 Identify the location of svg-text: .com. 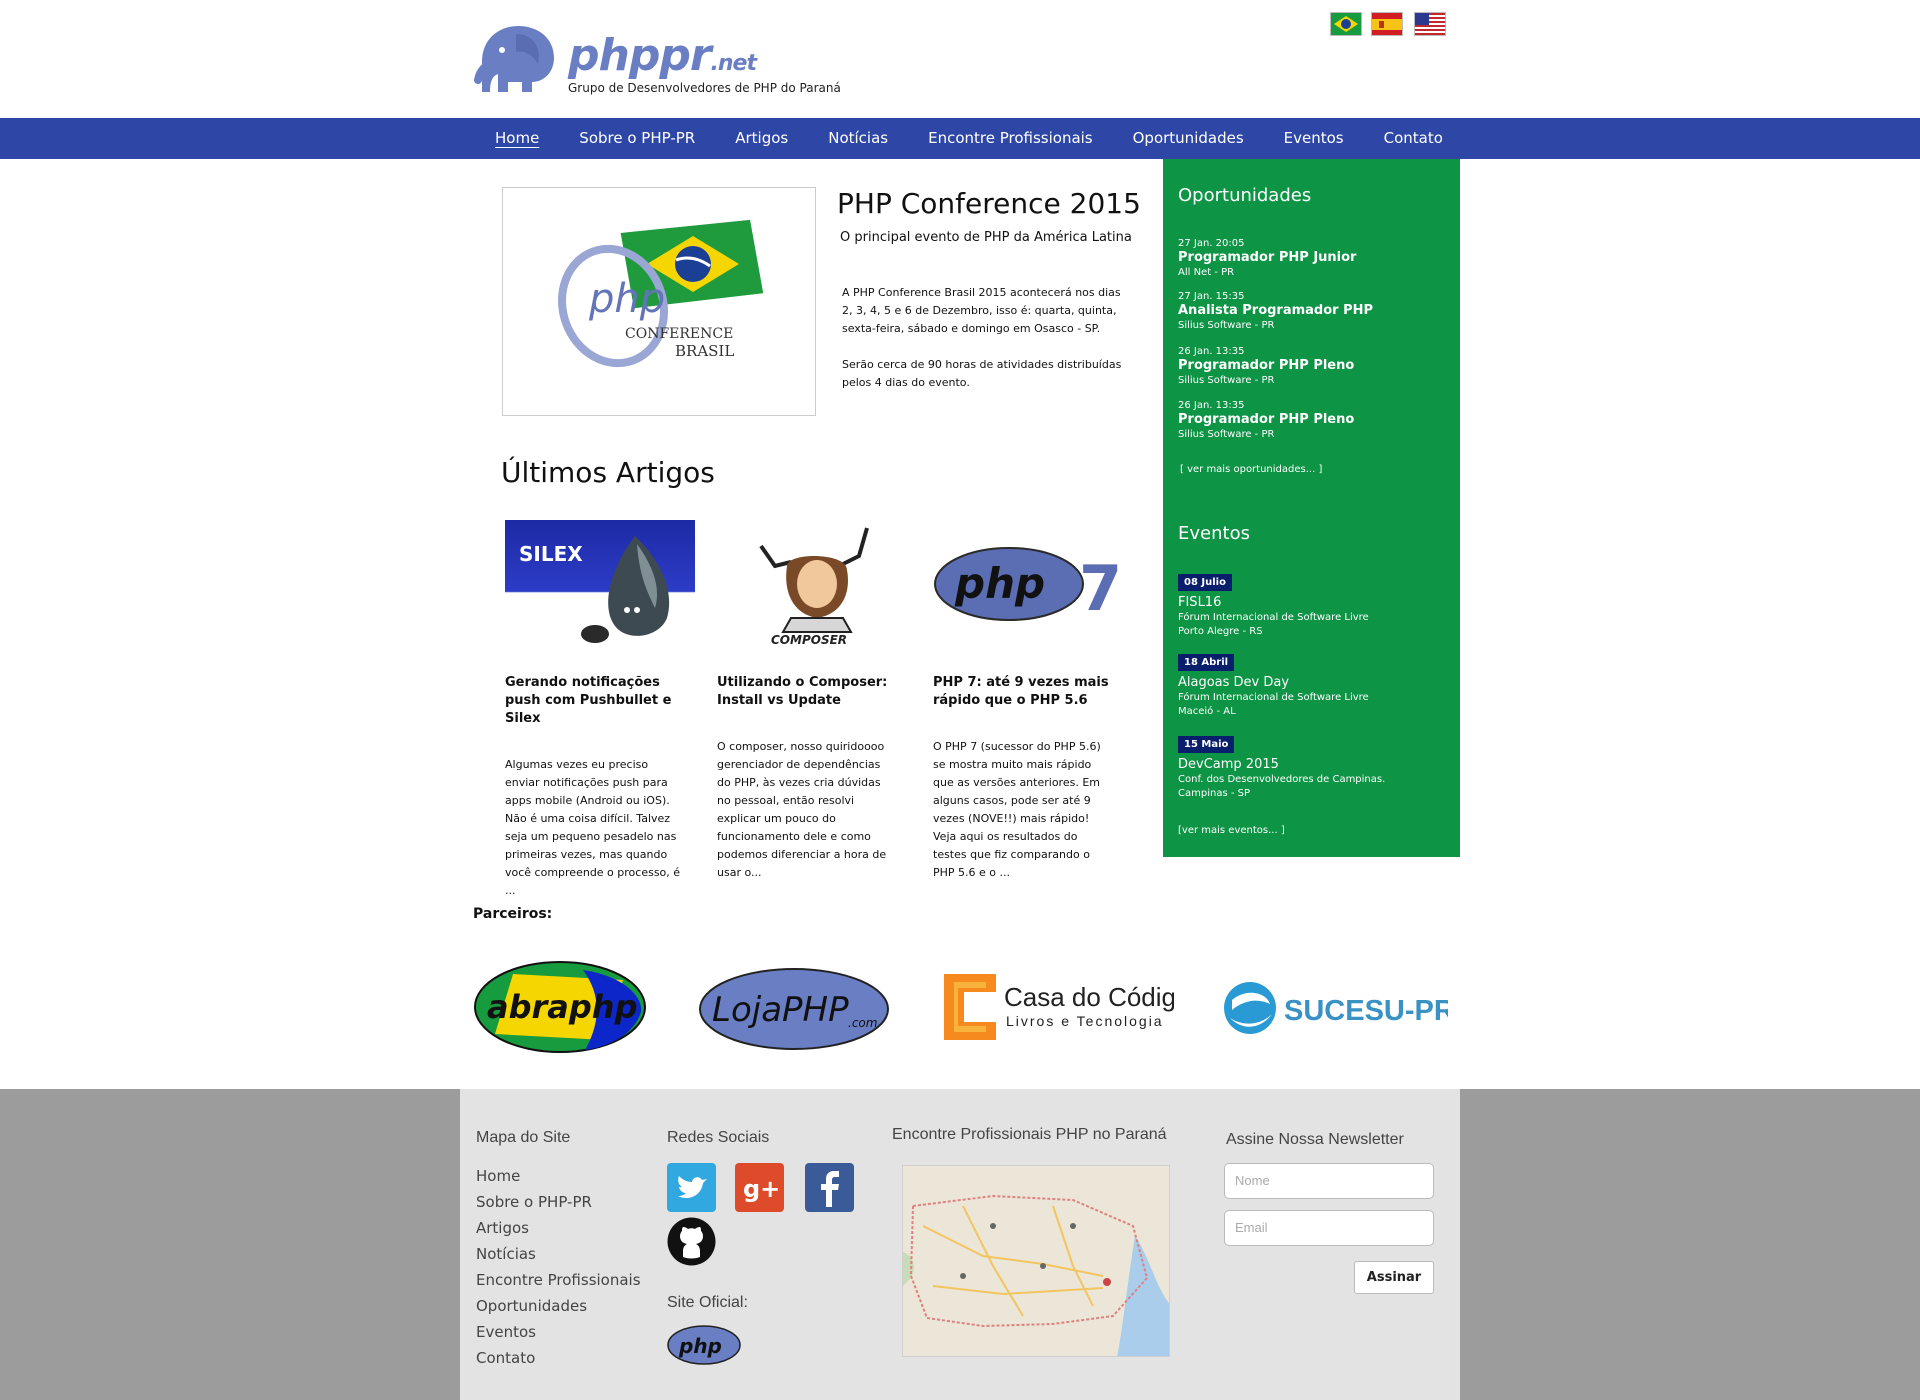
(862, 1023).